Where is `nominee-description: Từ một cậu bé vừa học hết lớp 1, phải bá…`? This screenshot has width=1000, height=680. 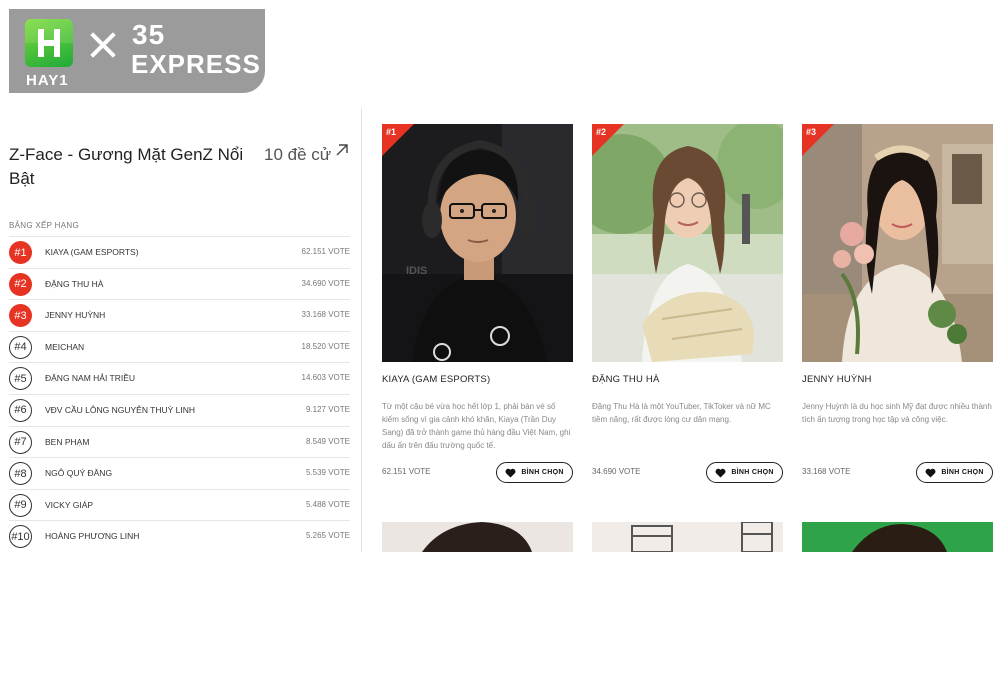 nominee-description: Từ một cậu bé vừa học hết lớp 1, phải bá… is located at coordinates (476, 426).